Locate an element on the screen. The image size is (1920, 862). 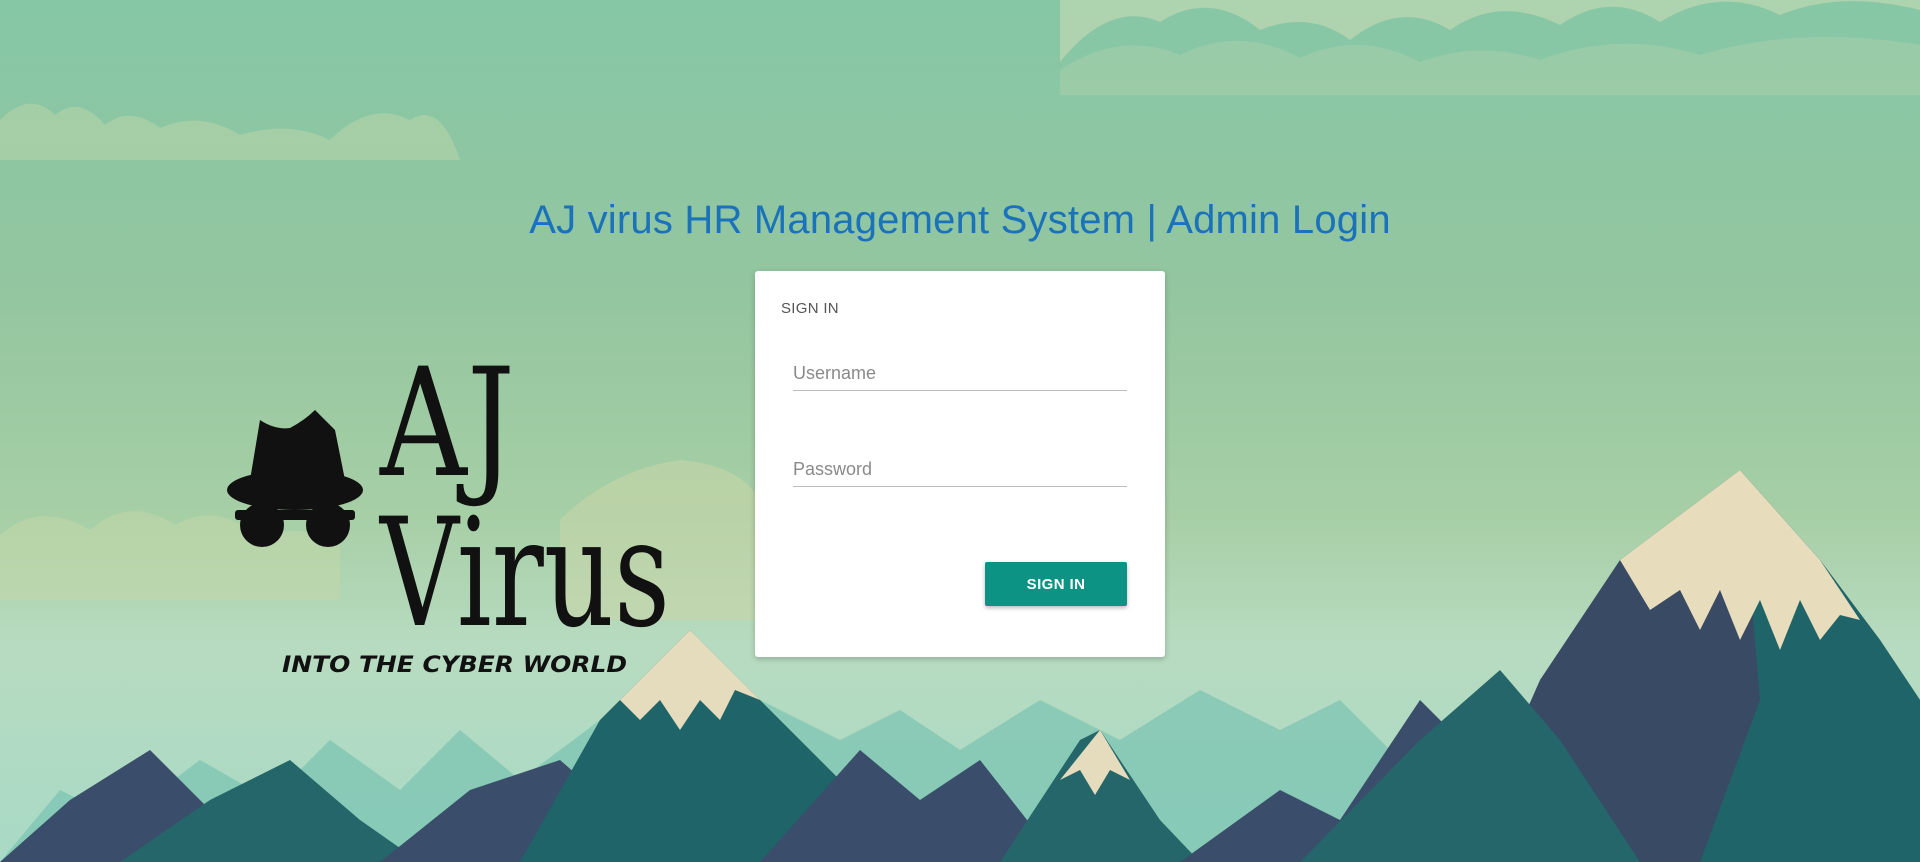
brand-tagline: INTO THE CYBER WORLD is located at coordinates (454, 665).